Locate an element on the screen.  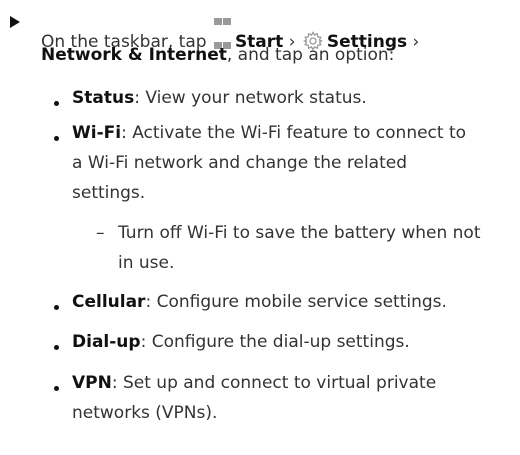
item-line: a Wi-Fi network and change the related is located at coordinates (240, 163).